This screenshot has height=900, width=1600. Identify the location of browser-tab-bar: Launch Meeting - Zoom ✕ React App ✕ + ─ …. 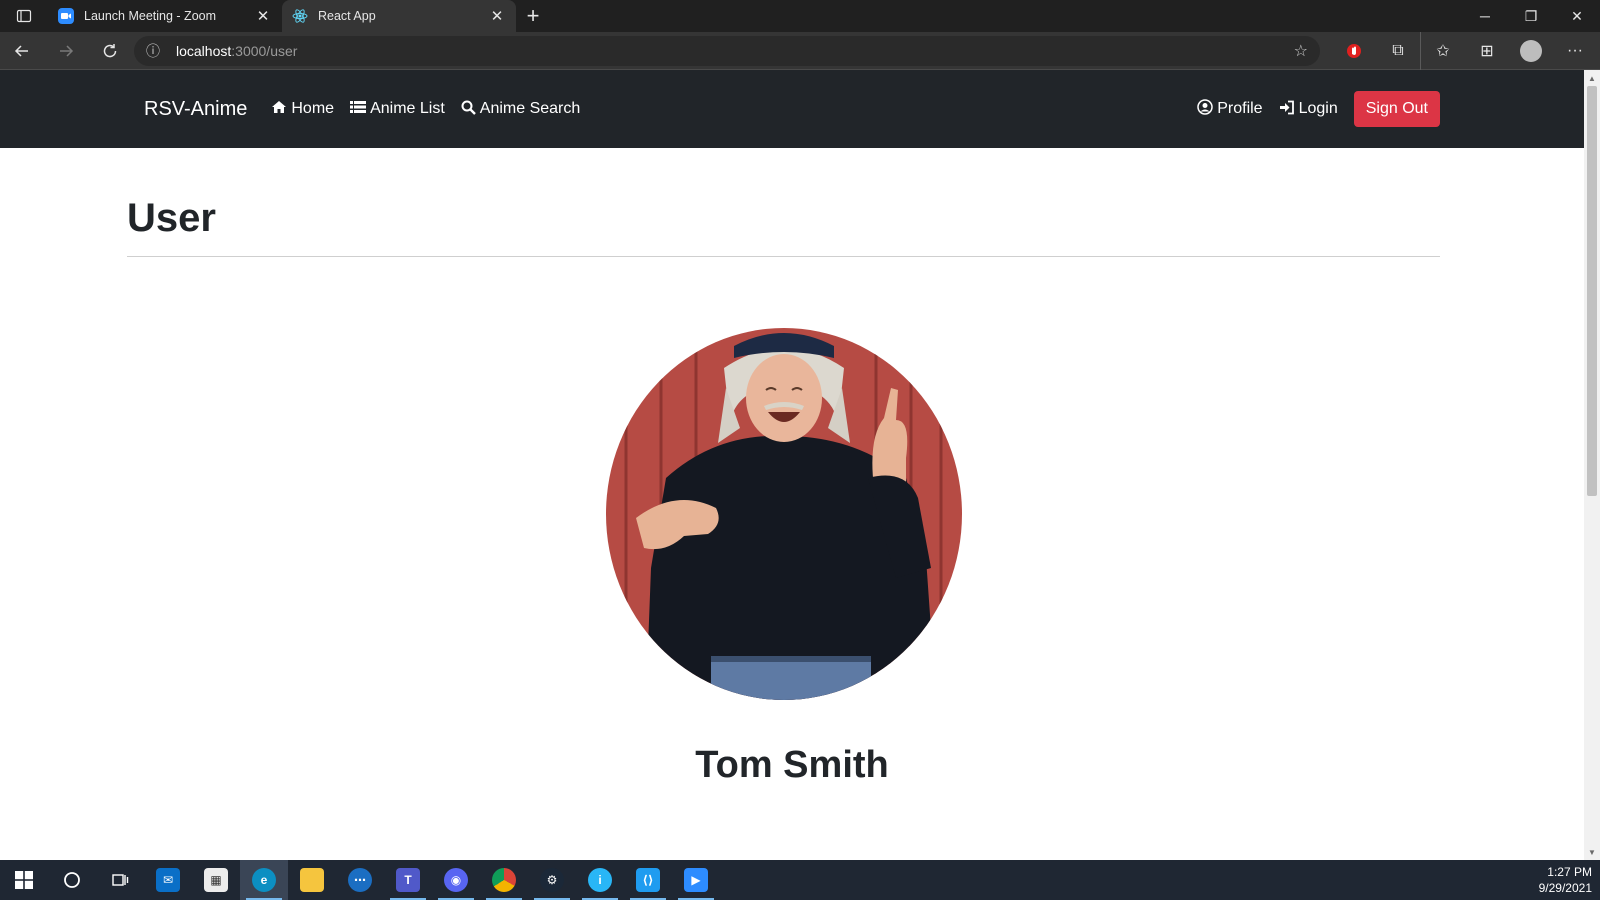
(800, 16).